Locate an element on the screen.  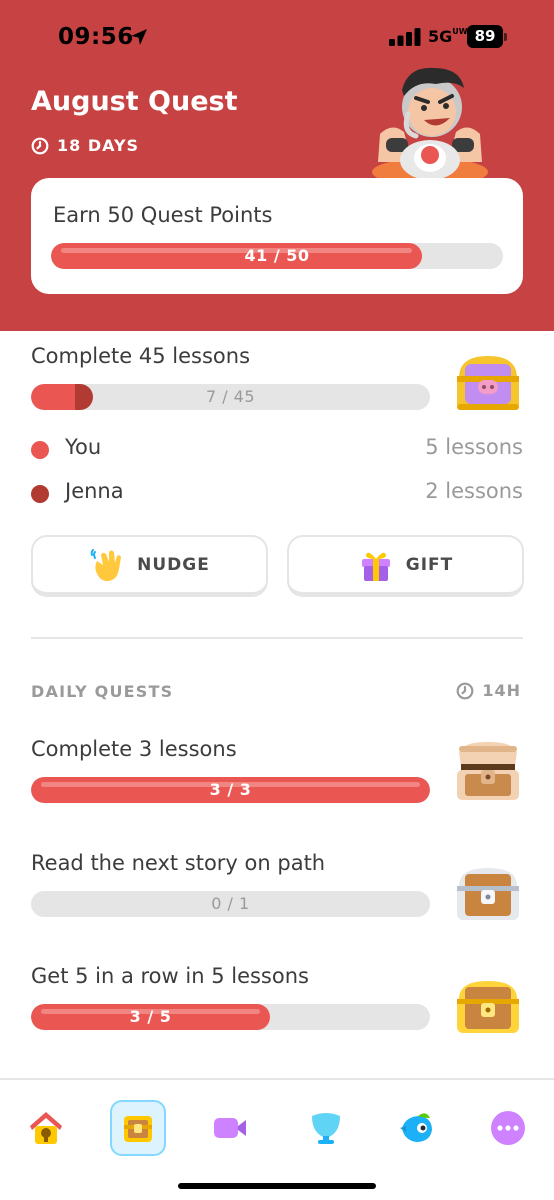
daily-quest-label: Read the next story on path is located at coordinates (178, 863).